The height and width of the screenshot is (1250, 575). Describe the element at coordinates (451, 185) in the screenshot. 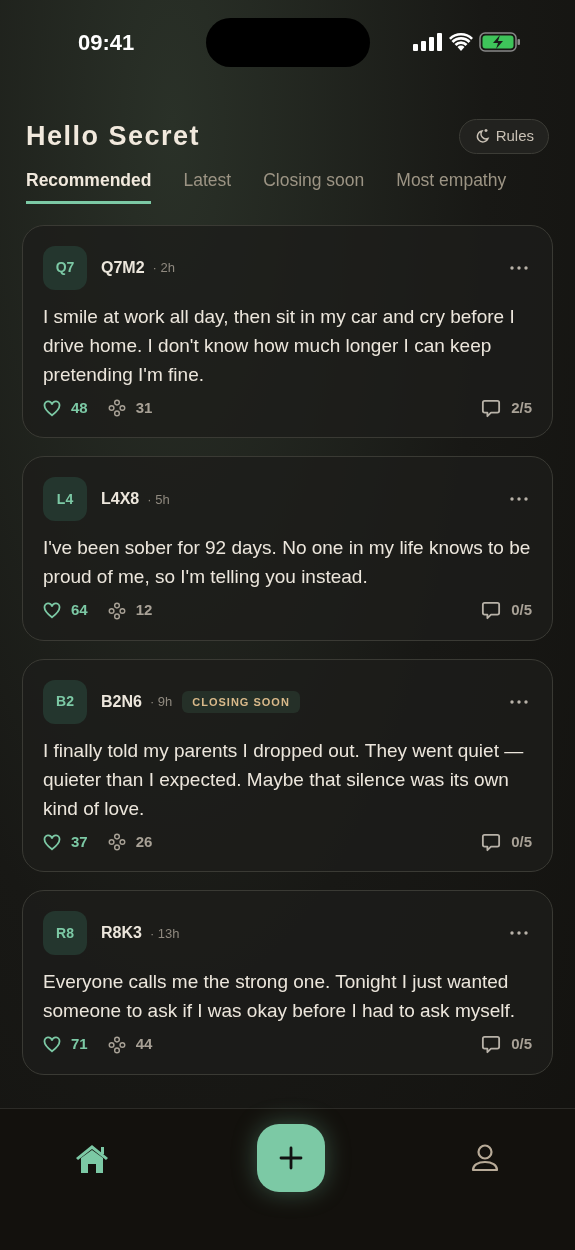

I see `feed-tab: Most empathy` at that location.